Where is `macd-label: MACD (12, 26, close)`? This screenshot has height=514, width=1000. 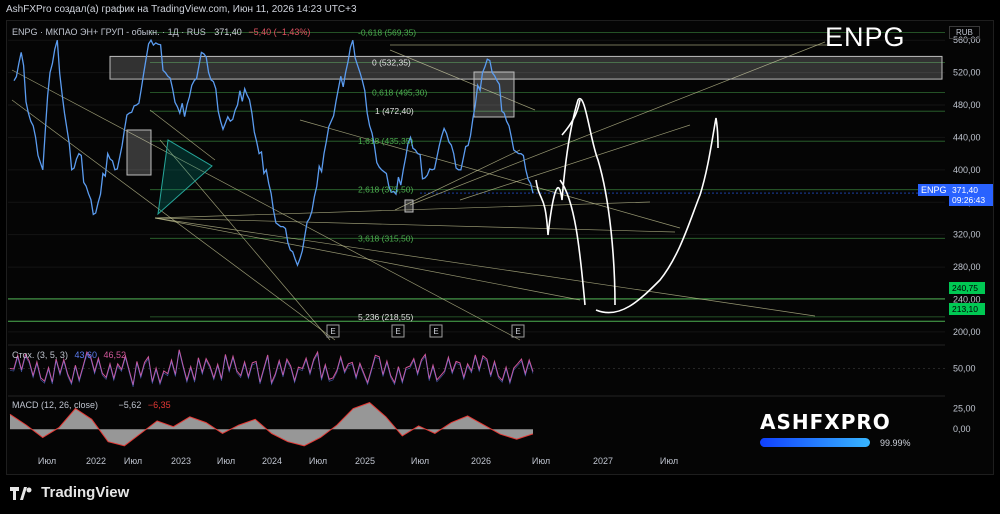
macd-label: MACD (12, 26, close) is located at coordinates (55, 405).